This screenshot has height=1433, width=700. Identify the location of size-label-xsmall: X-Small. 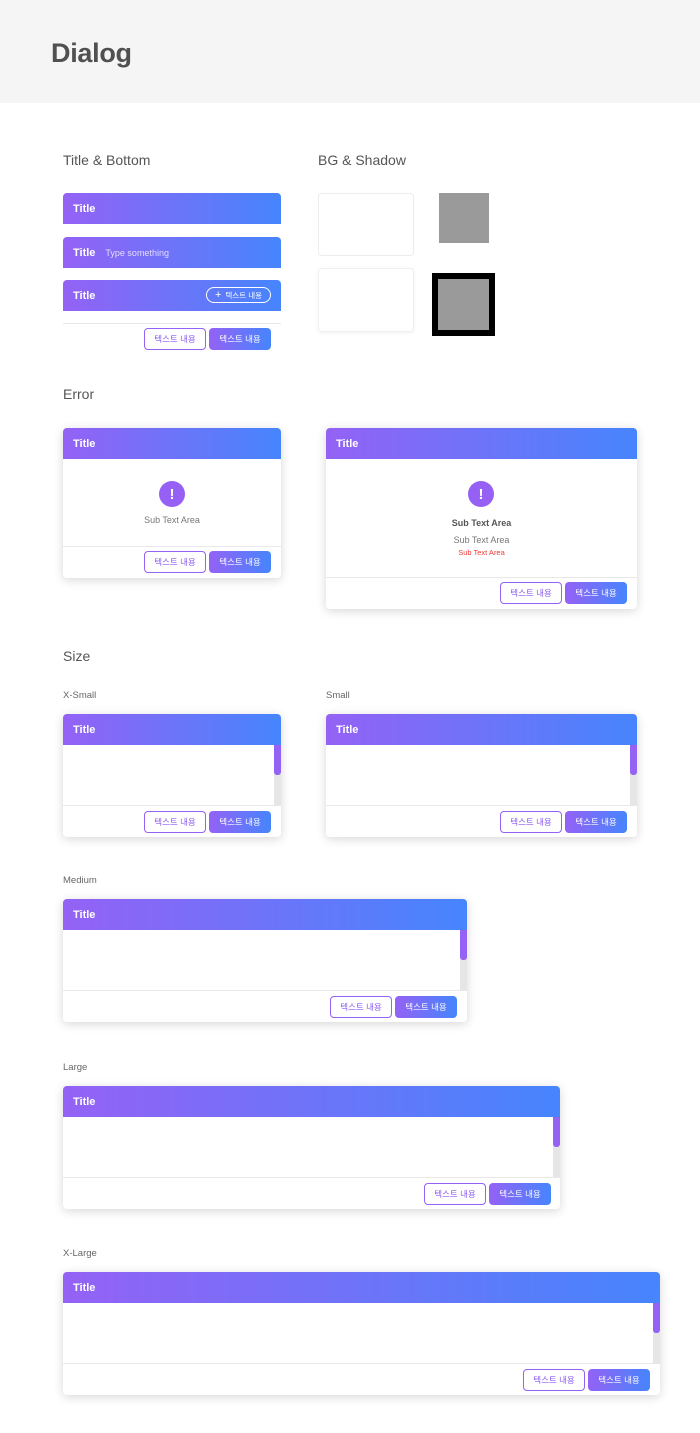
(80, 695).